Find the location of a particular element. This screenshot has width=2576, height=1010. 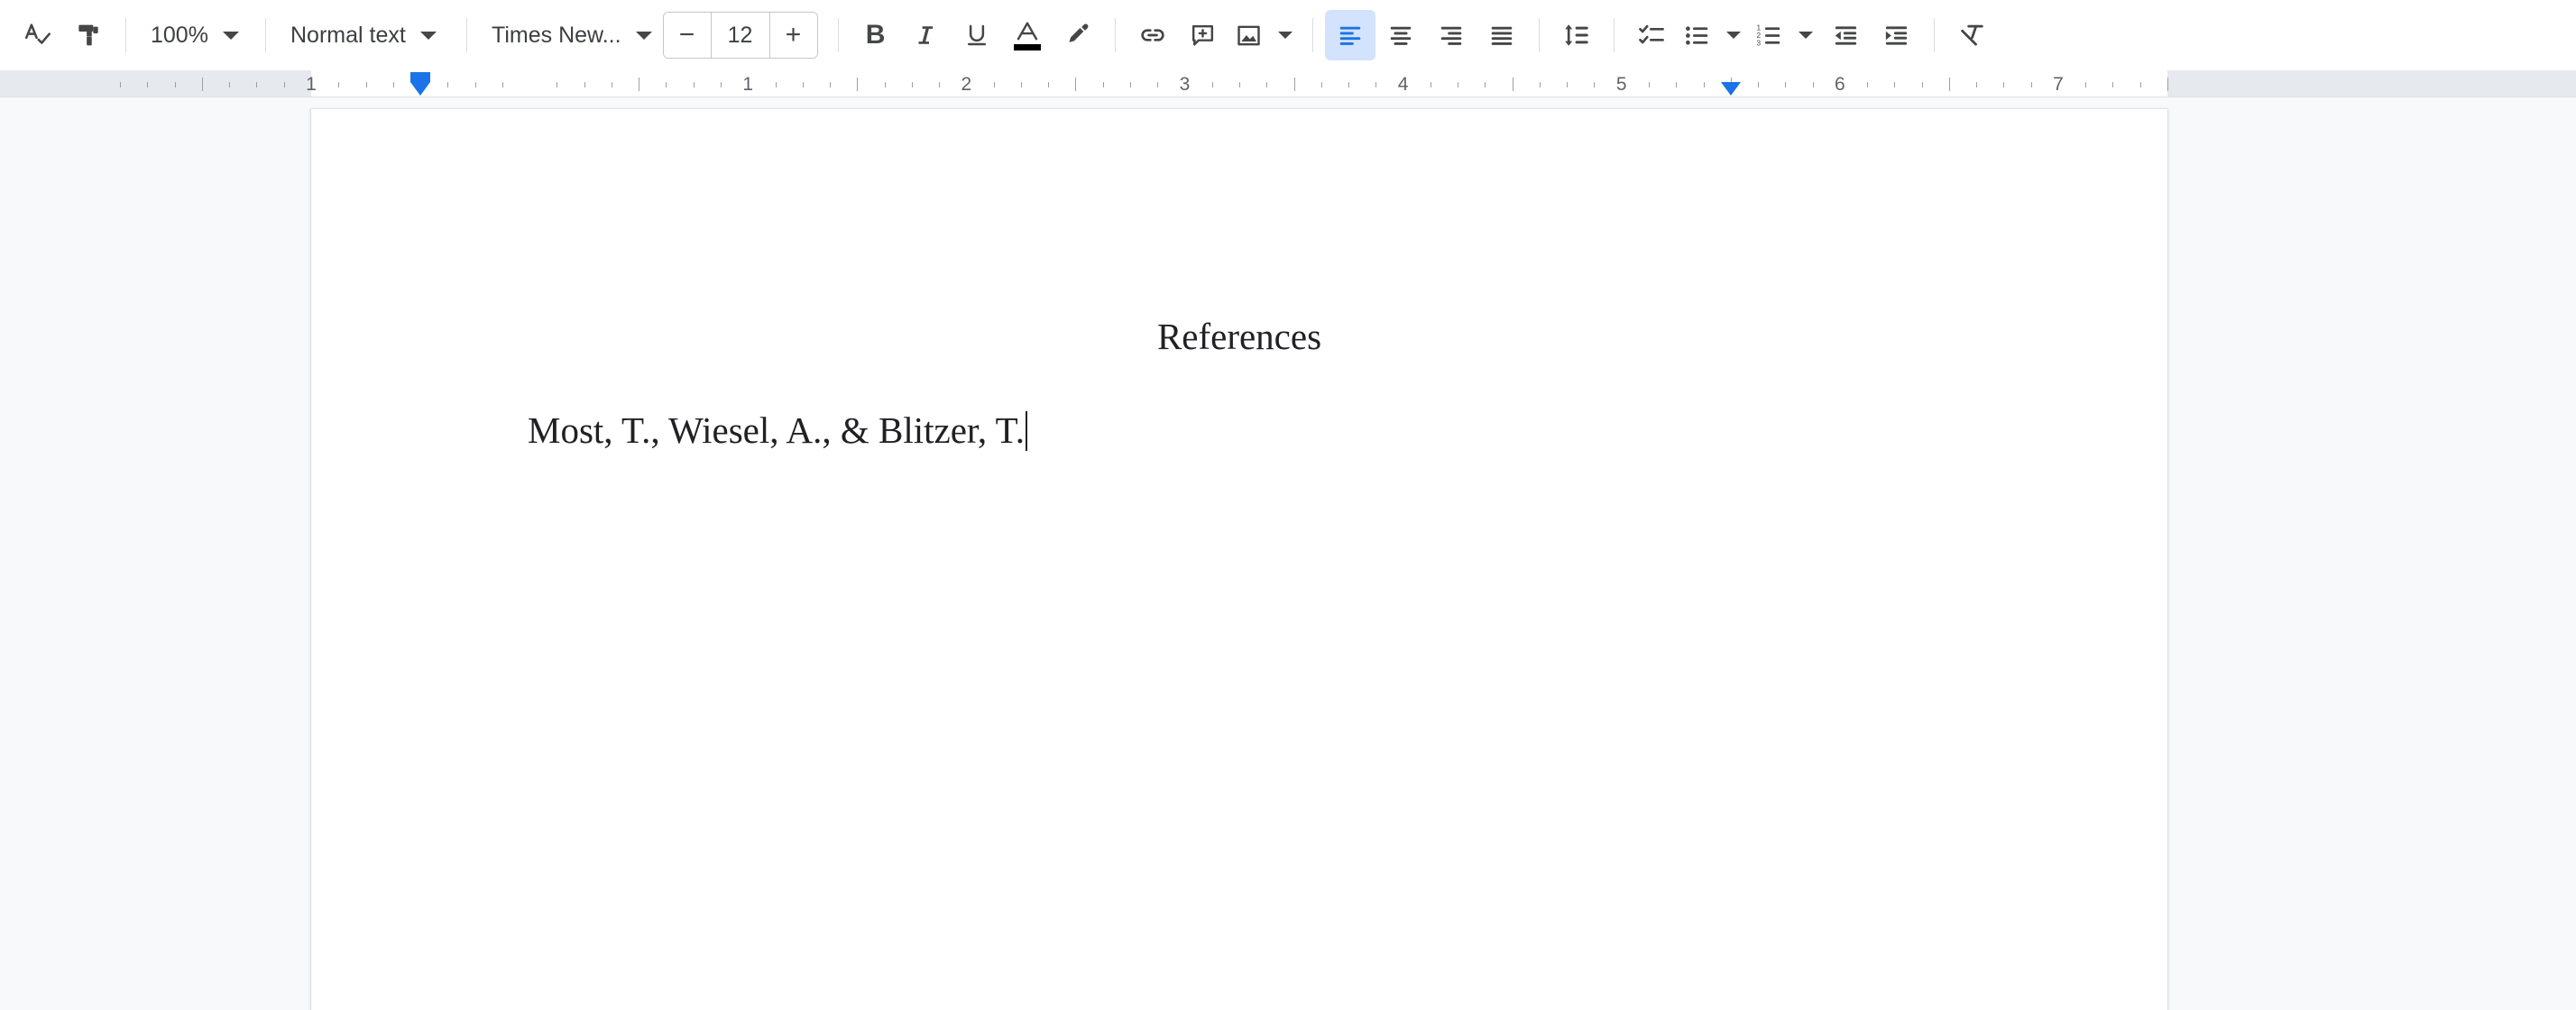

clear-formatting-icon is located at coordinates (1971, 36).